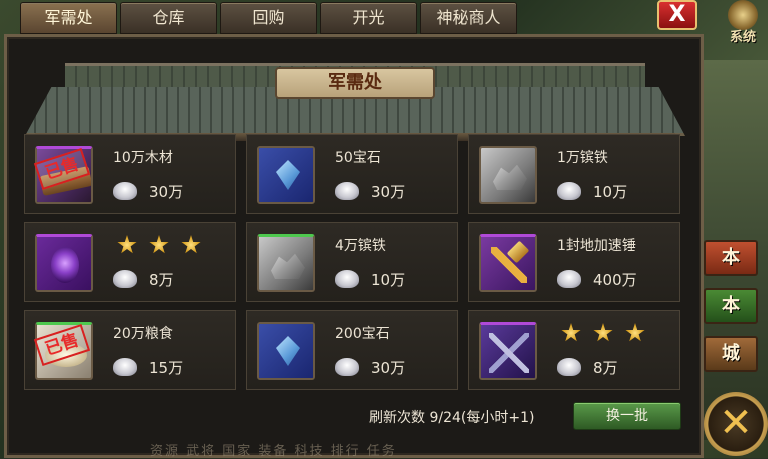 The width and height of the screenshot is (768, 459). Describe the element at coordinates (358, 158) in the screenshot. I see `item-name: 50宝石` at that location.